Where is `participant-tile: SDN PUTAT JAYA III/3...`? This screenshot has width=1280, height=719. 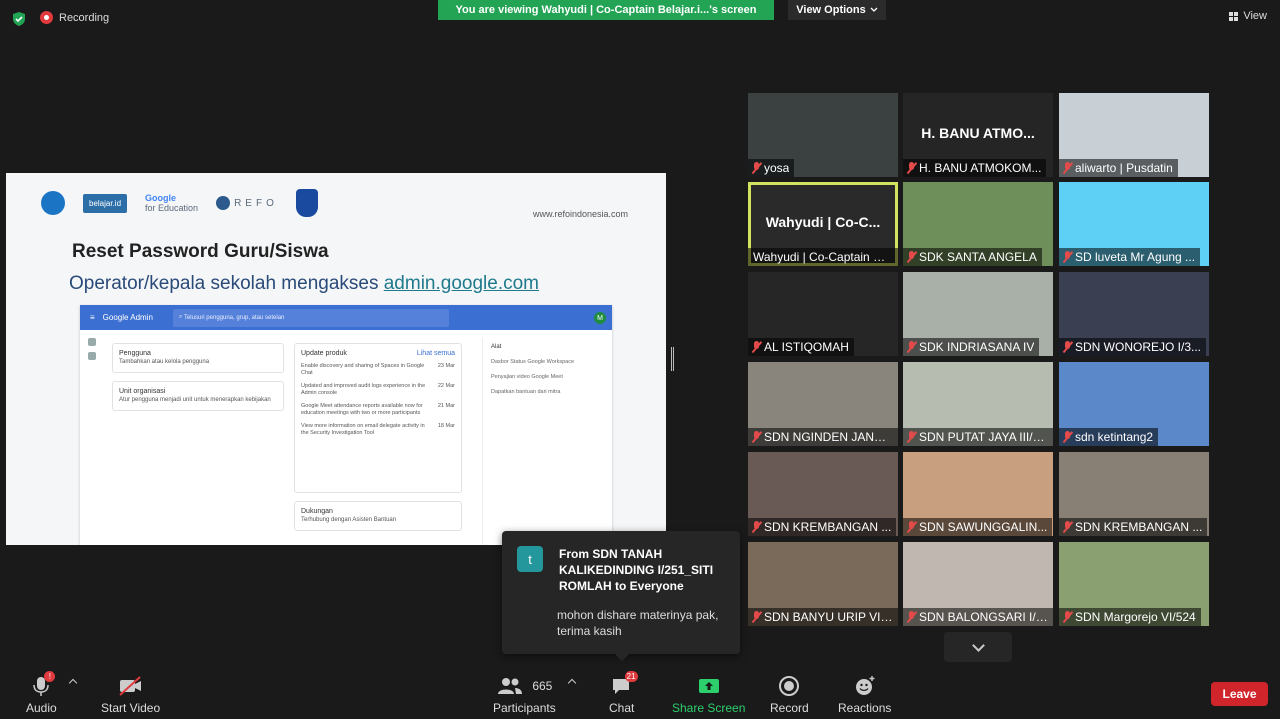 participant-tile: SDN PUTAT JAYA III/3... is located at coordinates (978, 404).